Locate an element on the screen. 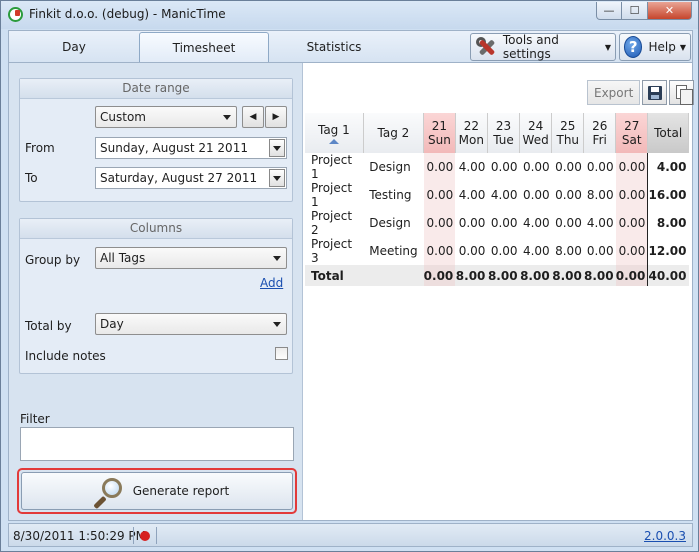 The width and height of the screenshot is (699, 552). from-label: From is located at coordinates (40, 148).